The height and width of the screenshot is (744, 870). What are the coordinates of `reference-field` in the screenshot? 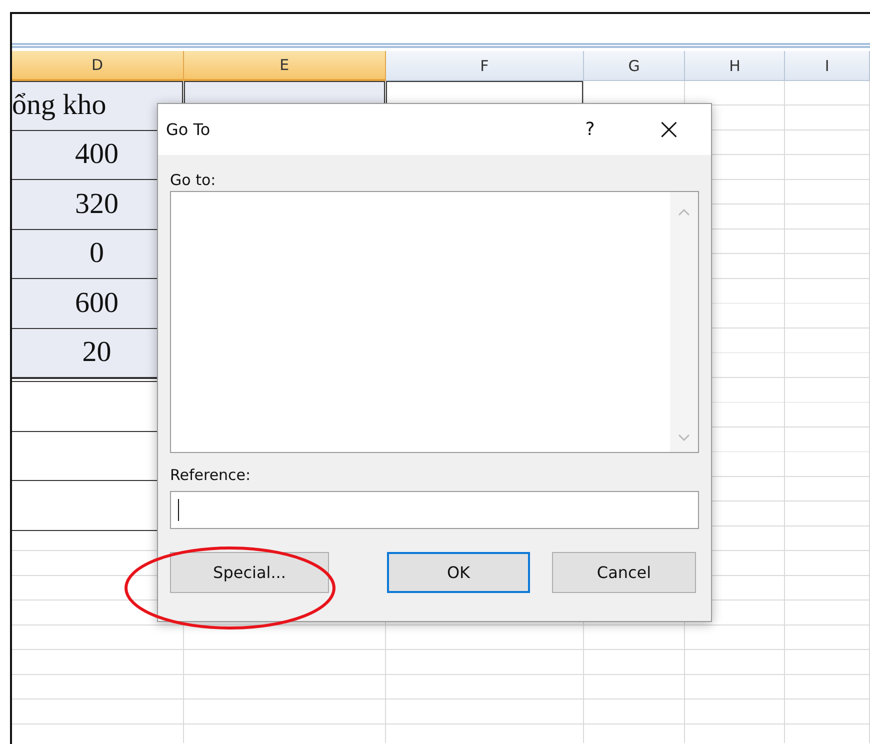 It's located at (434, 510).